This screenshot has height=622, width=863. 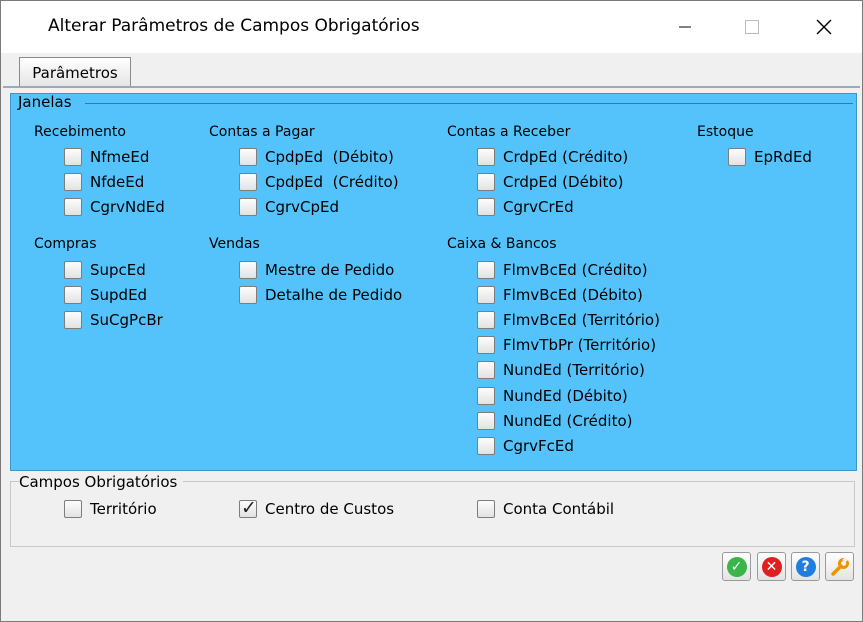 I want to click on wrench-icon, so click(x=839, y=566).